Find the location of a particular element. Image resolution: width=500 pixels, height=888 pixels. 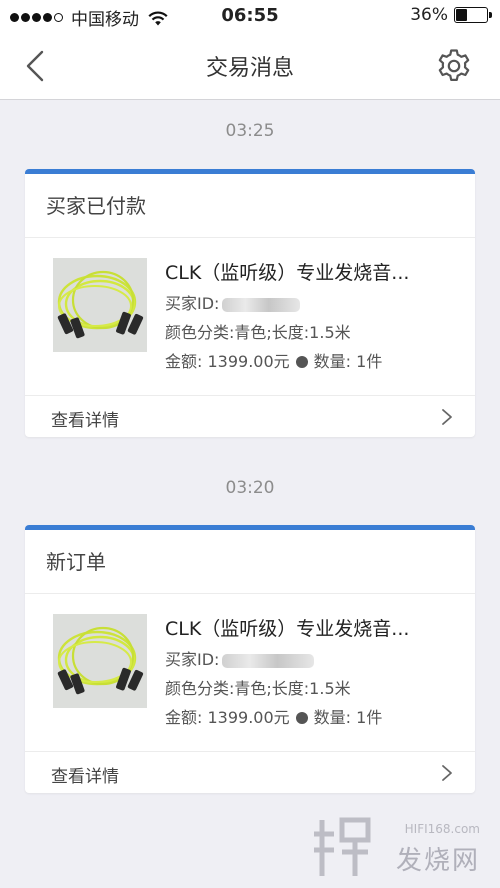

card-status: 新订单 is located at coordinates (250, 562).